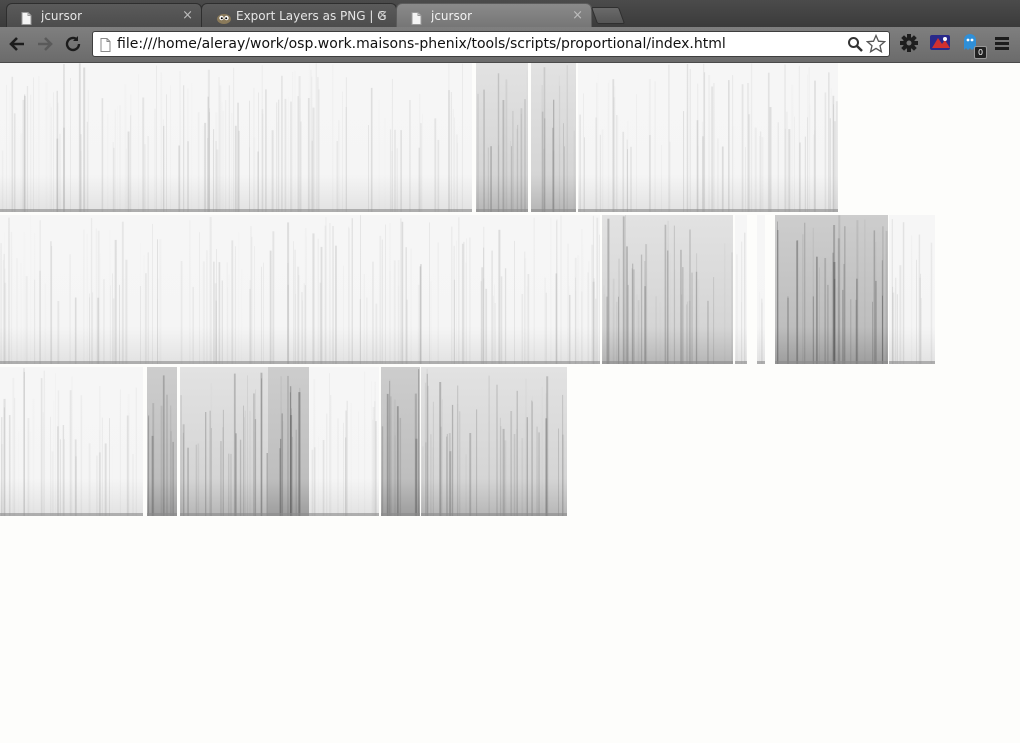 The image size is (1020, 743). What do you see at coordinates (311, 16) in the screenshot?
I see `tab-title: Export Layers as PNG | GI` at bounding box center [311, 16].